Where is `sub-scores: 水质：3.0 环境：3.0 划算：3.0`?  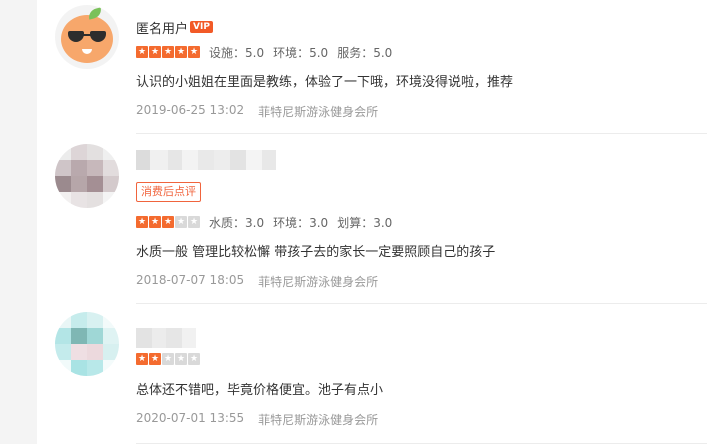
sub-scores: 水质：3.0 环境：3.0 划算：3.0 is located at coordinates (300, 222).